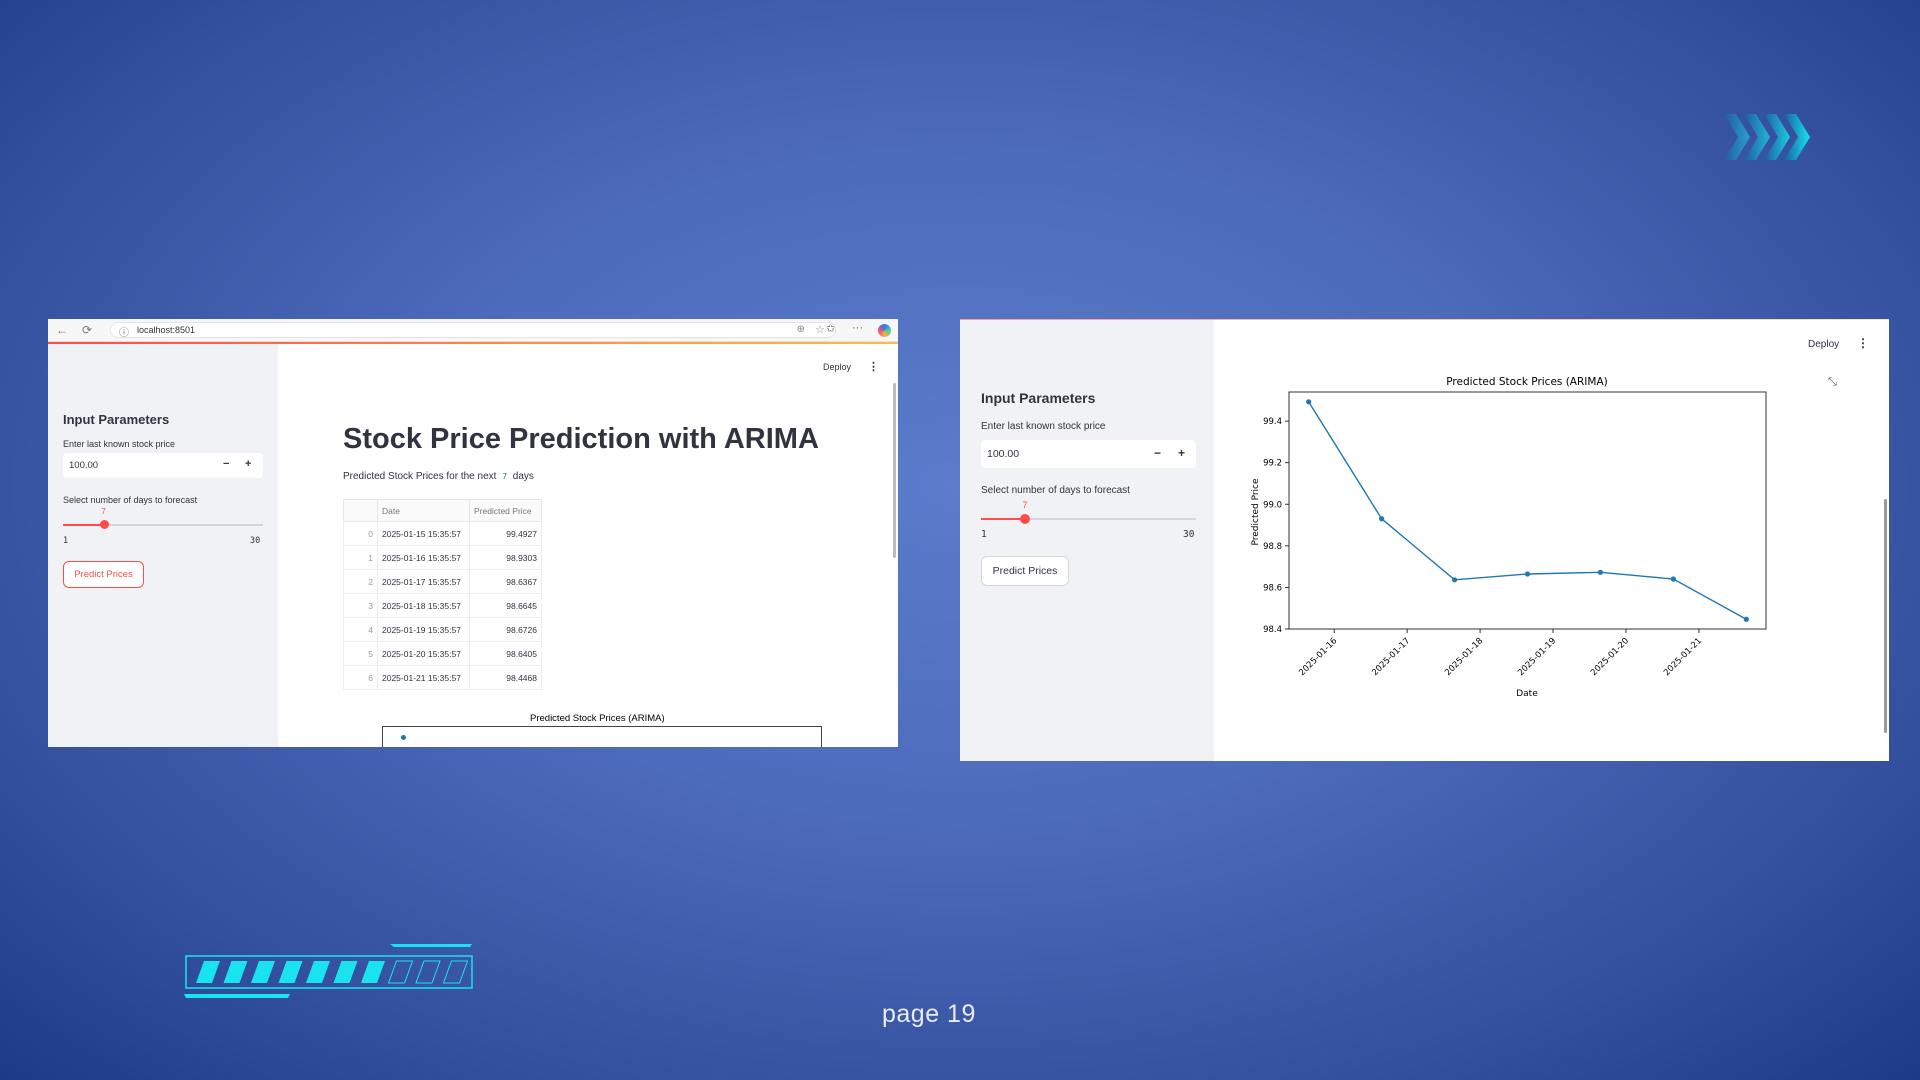  Describe the element at coordinates (403, 737) in the screenshot. I see `chart-point-preview` at that location.